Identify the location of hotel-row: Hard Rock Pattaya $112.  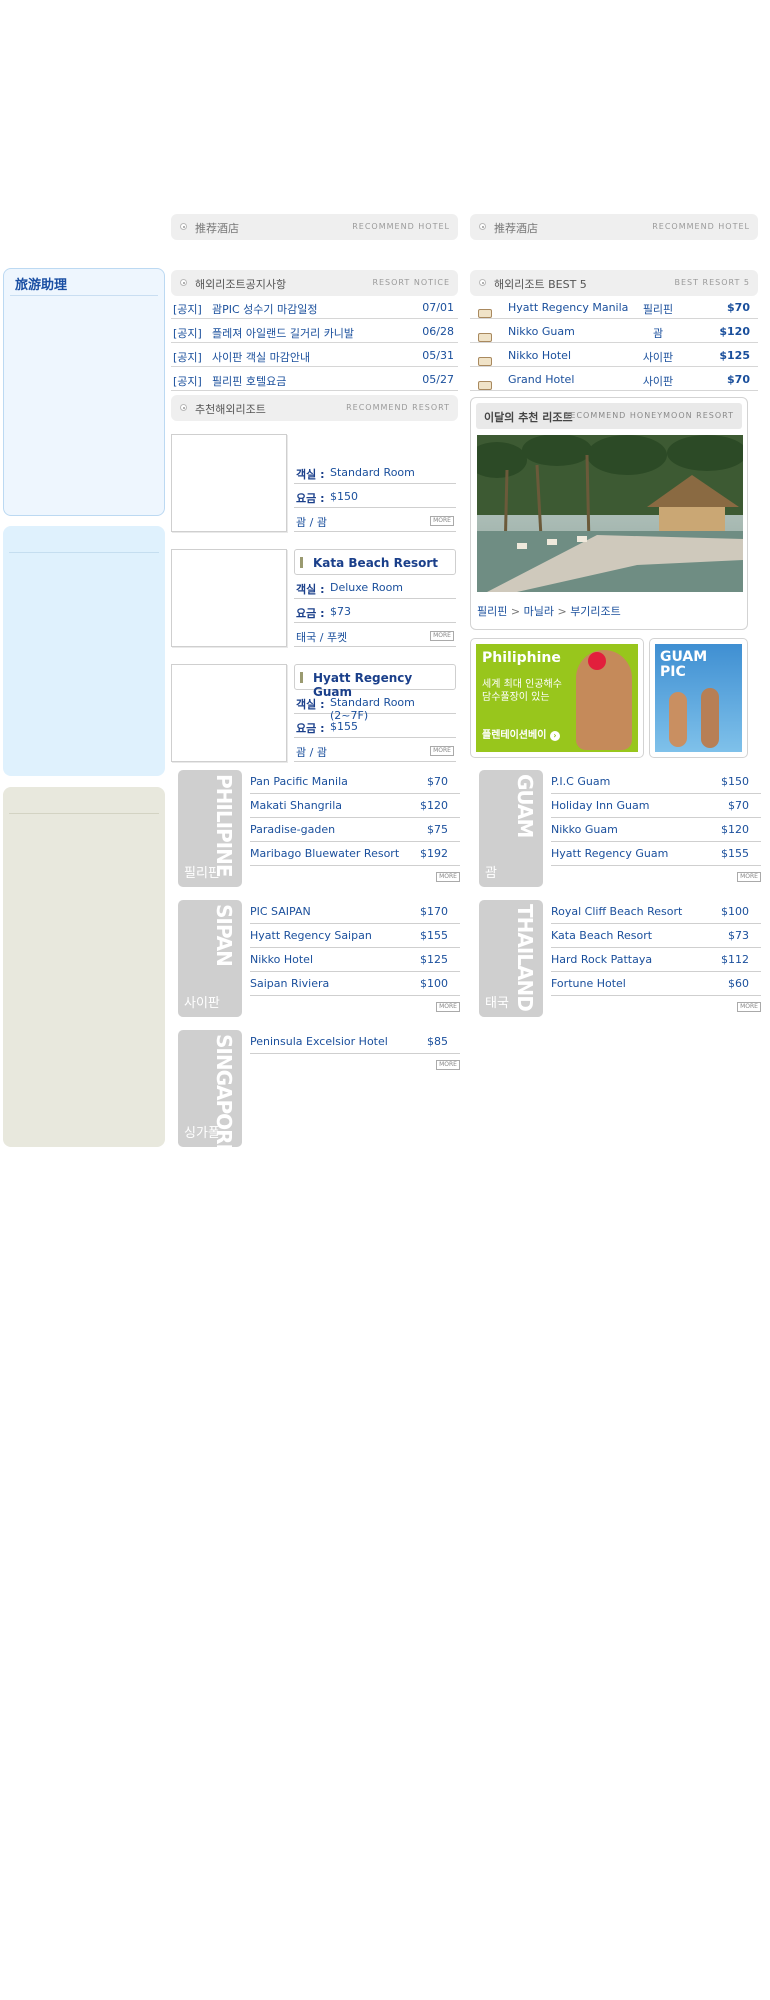
(656, 960).